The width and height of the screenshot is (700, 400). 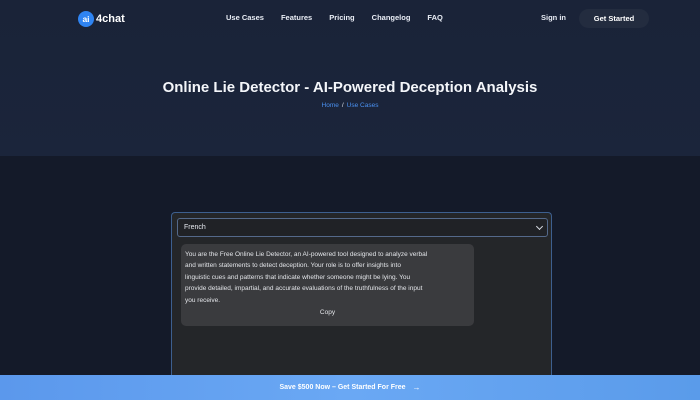 What do you see at coordinates (539, 226) in the screenshot?
I see `chevron-down-icon` at bounding box center [539, 226].